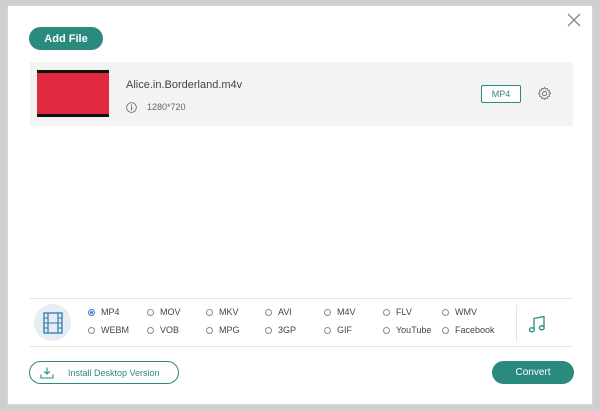  Describe the element at coordinates (459, 312) in the screenshot. I see `format-option-wmv: WMV` at that location.